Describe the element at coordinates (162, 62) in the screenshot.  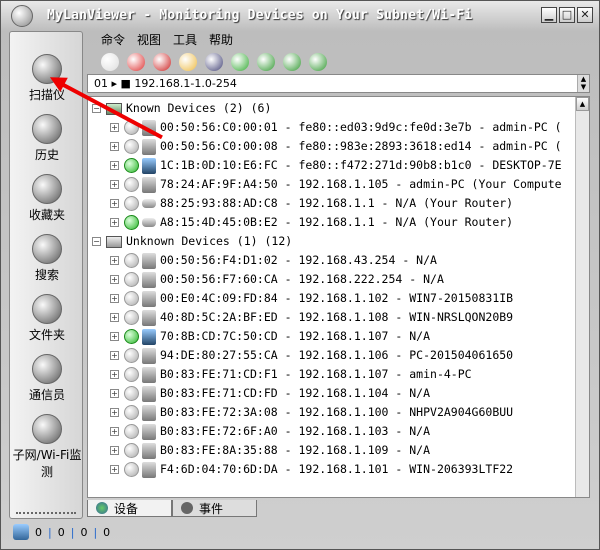
I see `delete-icon` at that location.